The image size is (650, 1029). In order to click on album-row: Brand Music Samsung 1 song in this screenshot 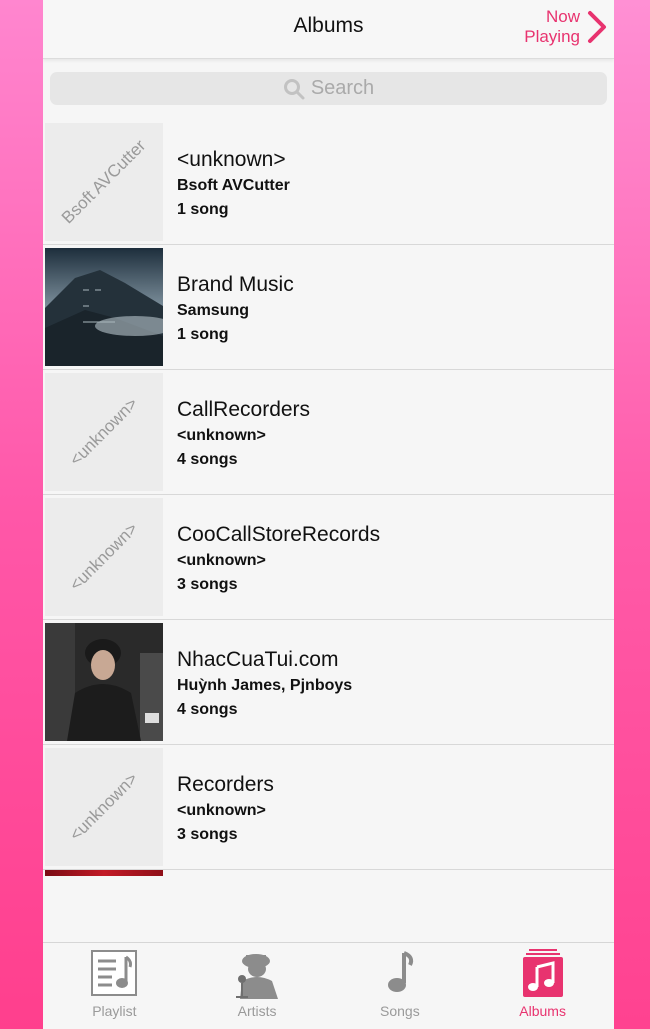, I will do `click(328, 307)`.